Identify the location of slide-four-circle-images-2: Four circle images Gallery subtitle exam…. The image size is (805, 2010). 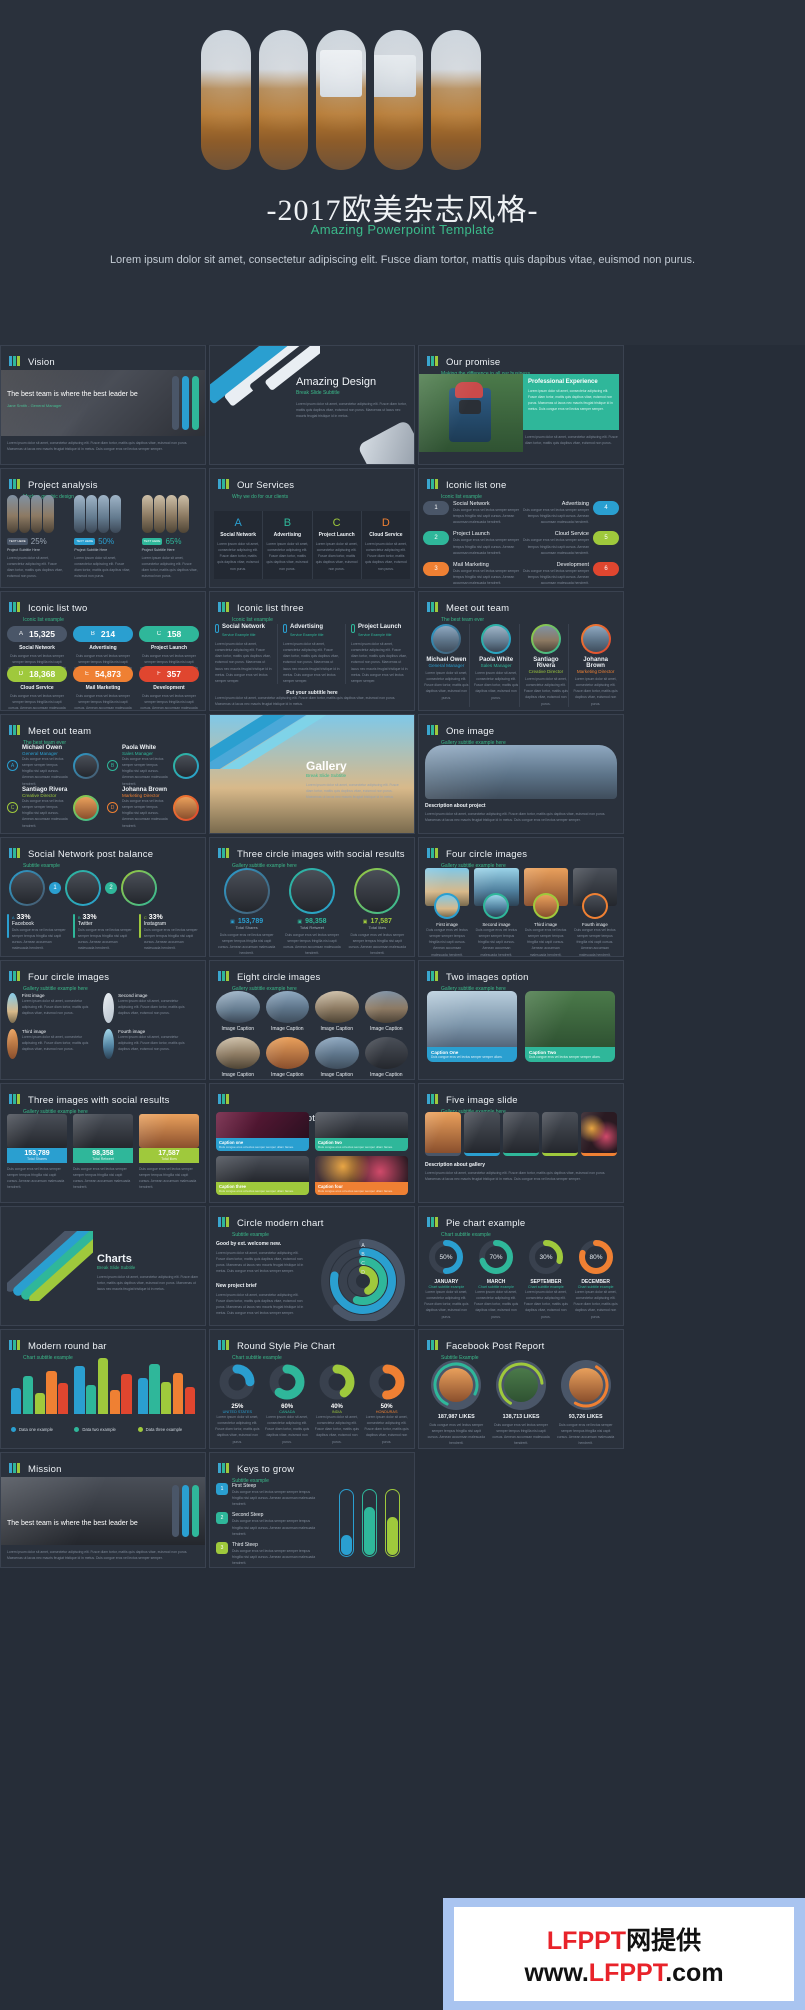
(103, 1020).